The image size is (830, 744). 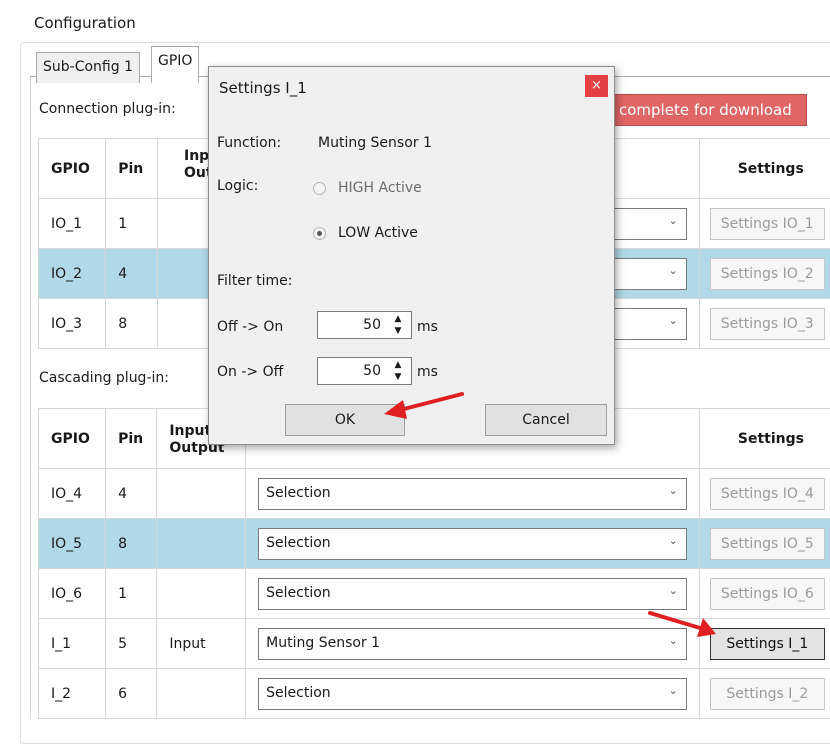 I want to click on arrow-to-ok-icon, so click(x=423, y=406).